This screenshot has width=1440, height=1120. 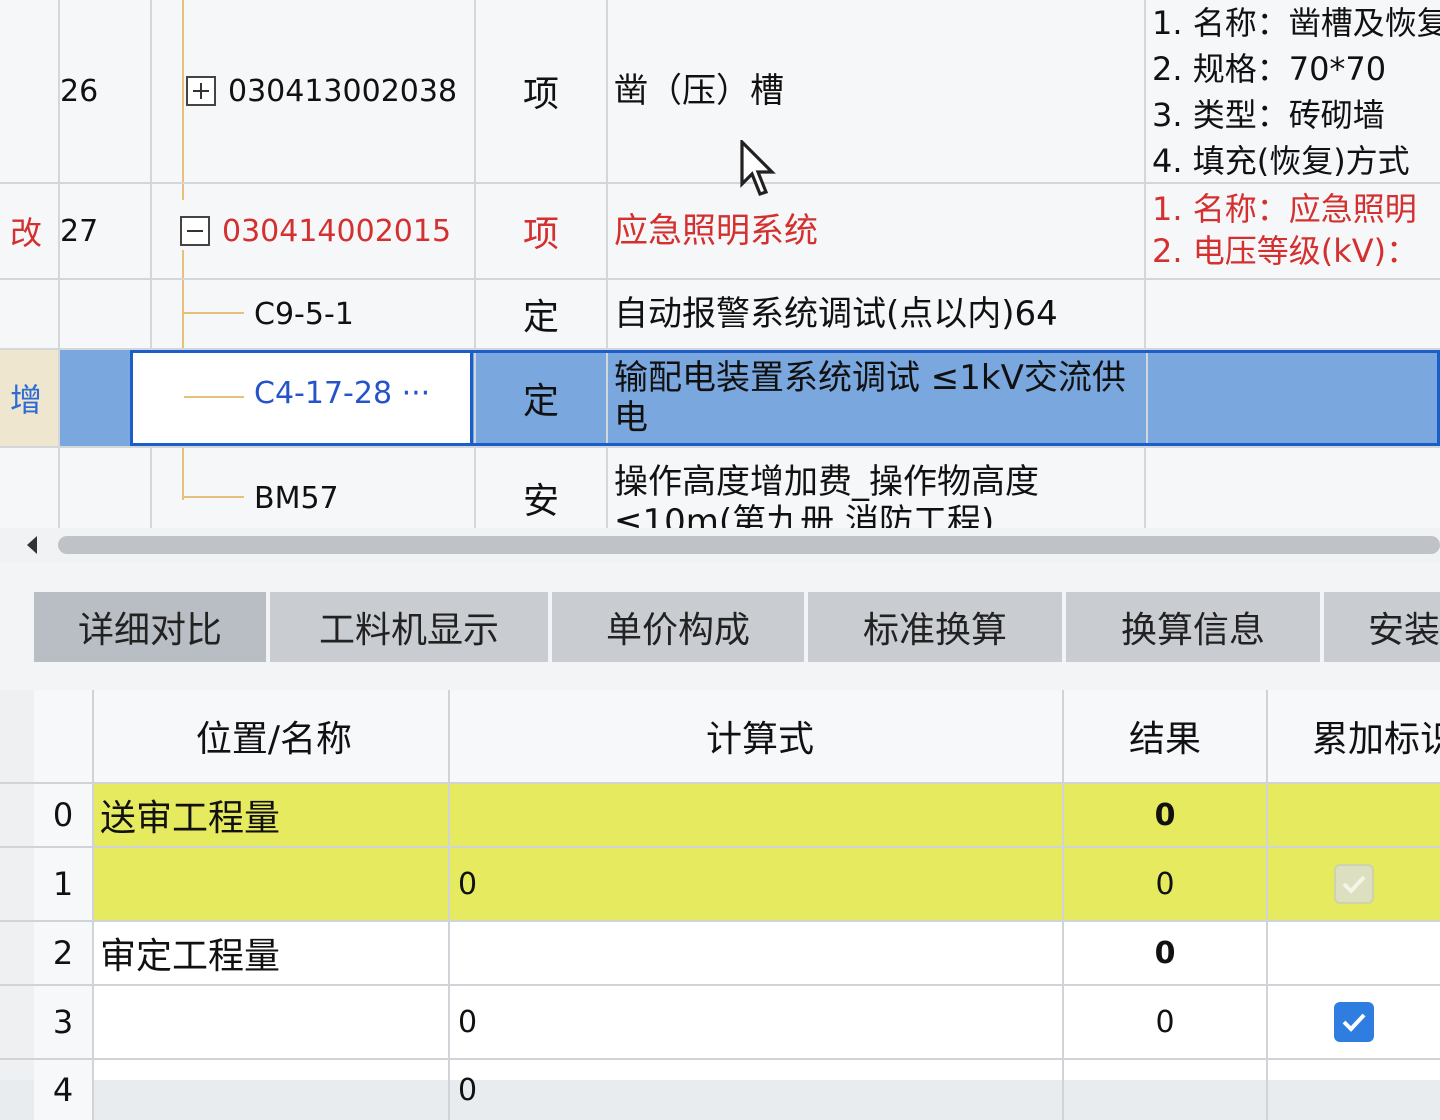 I want to click on horizontal-scrollbar, so click(x=720, y=545).